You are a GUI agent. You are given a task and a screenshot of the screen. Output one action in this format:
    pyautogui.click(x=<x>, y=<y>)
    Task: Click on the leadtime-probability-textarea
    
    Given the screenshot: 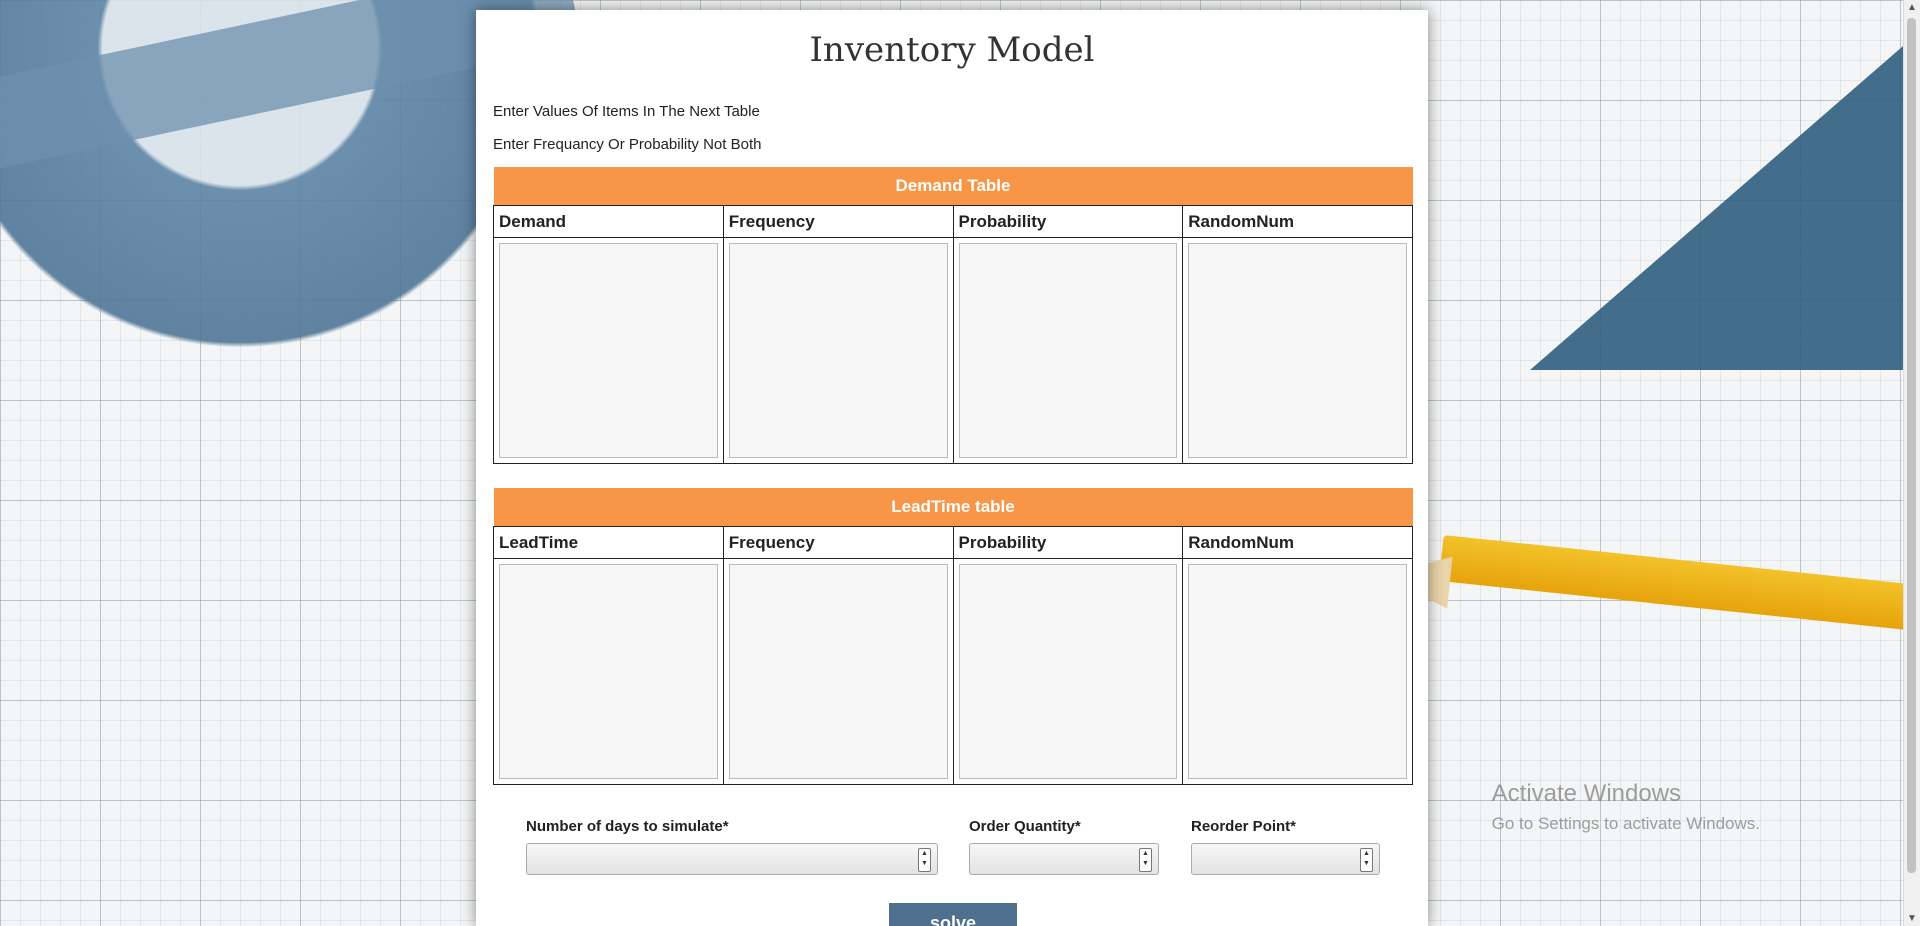 What is the action you would take?
    pyautogui.click(x=1068, y=671)
    